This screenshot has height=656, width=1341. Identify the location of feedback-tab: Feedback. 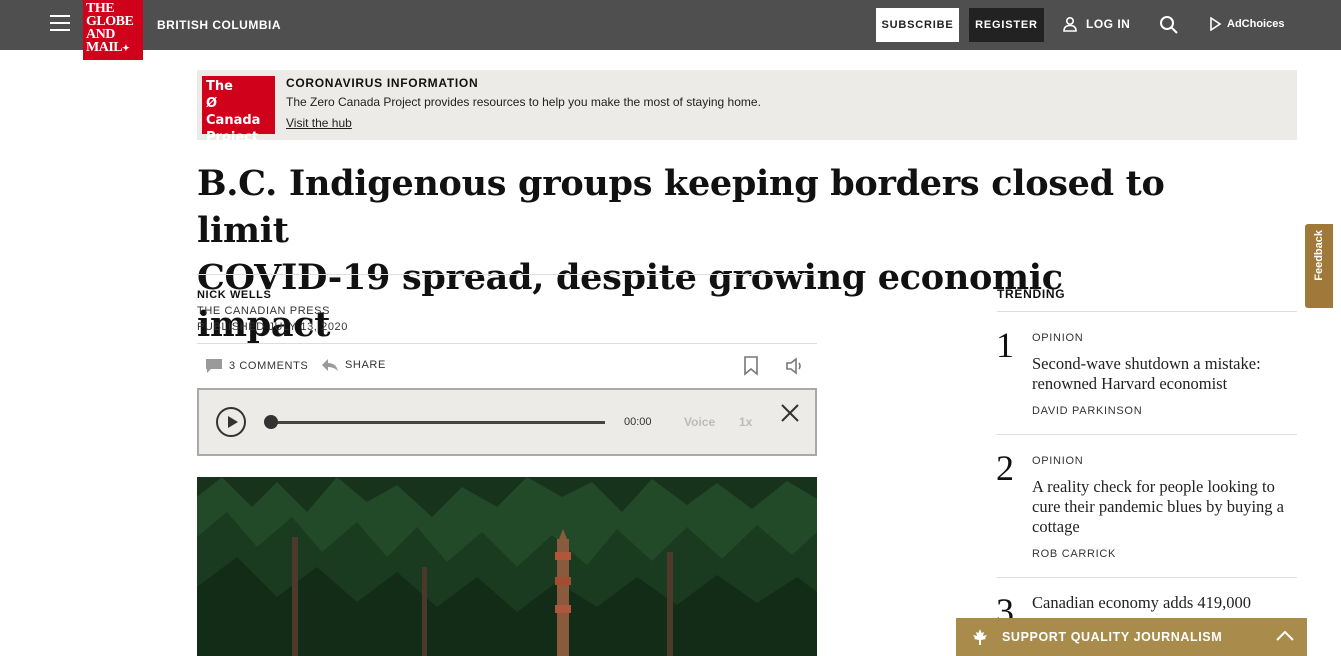
(1319, 266).